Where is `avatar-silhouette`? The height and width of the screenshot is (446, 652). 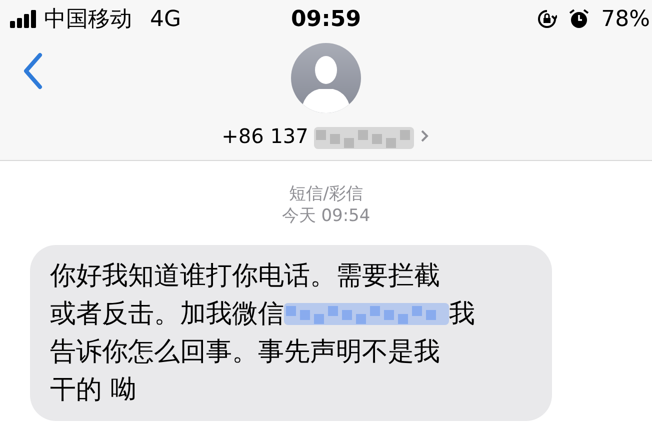 avatar-silhouette is located at coordinates (326, 78).